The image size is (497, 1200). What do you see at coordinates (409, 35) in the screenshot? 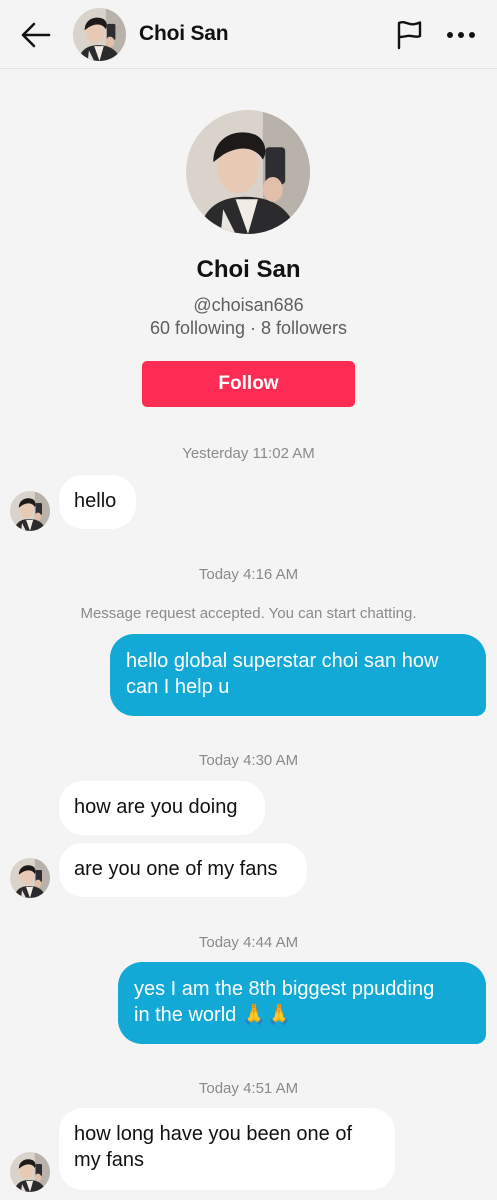
I see `flag-icon` at bounding box center [409, 35].